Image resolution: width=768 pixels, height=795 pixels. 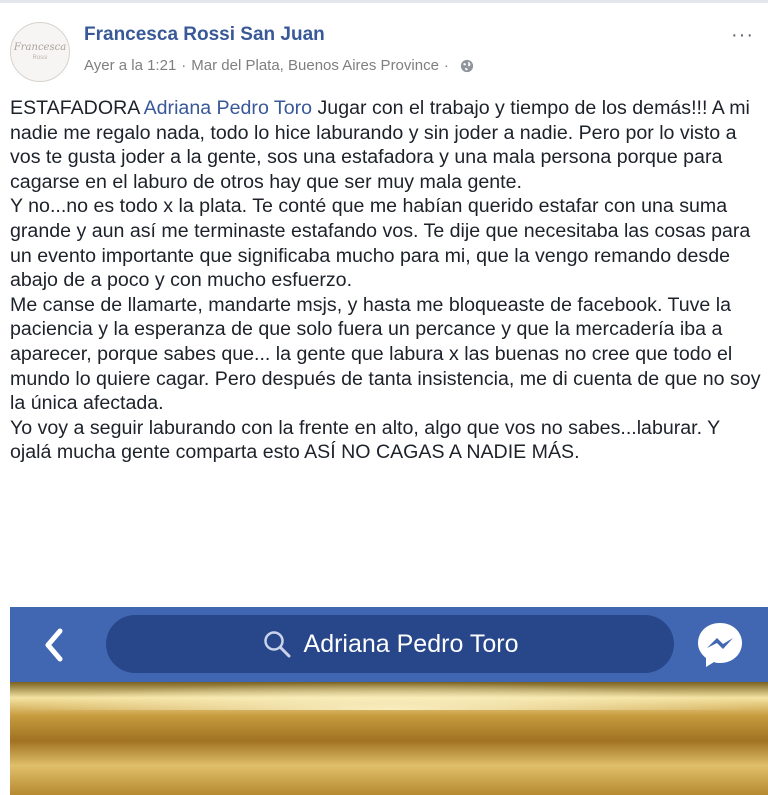 What do you see at coordinates (720, 645) in the screenshot?
I see `messenger-icon` at bounding box center [720, 645].